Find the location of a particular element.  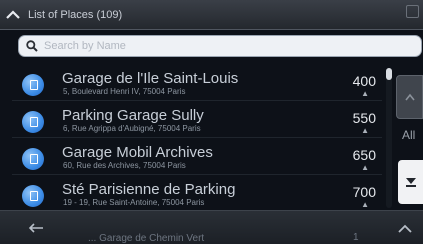

place-name: Parking Garage Sully is located at coordinates (133, 115).